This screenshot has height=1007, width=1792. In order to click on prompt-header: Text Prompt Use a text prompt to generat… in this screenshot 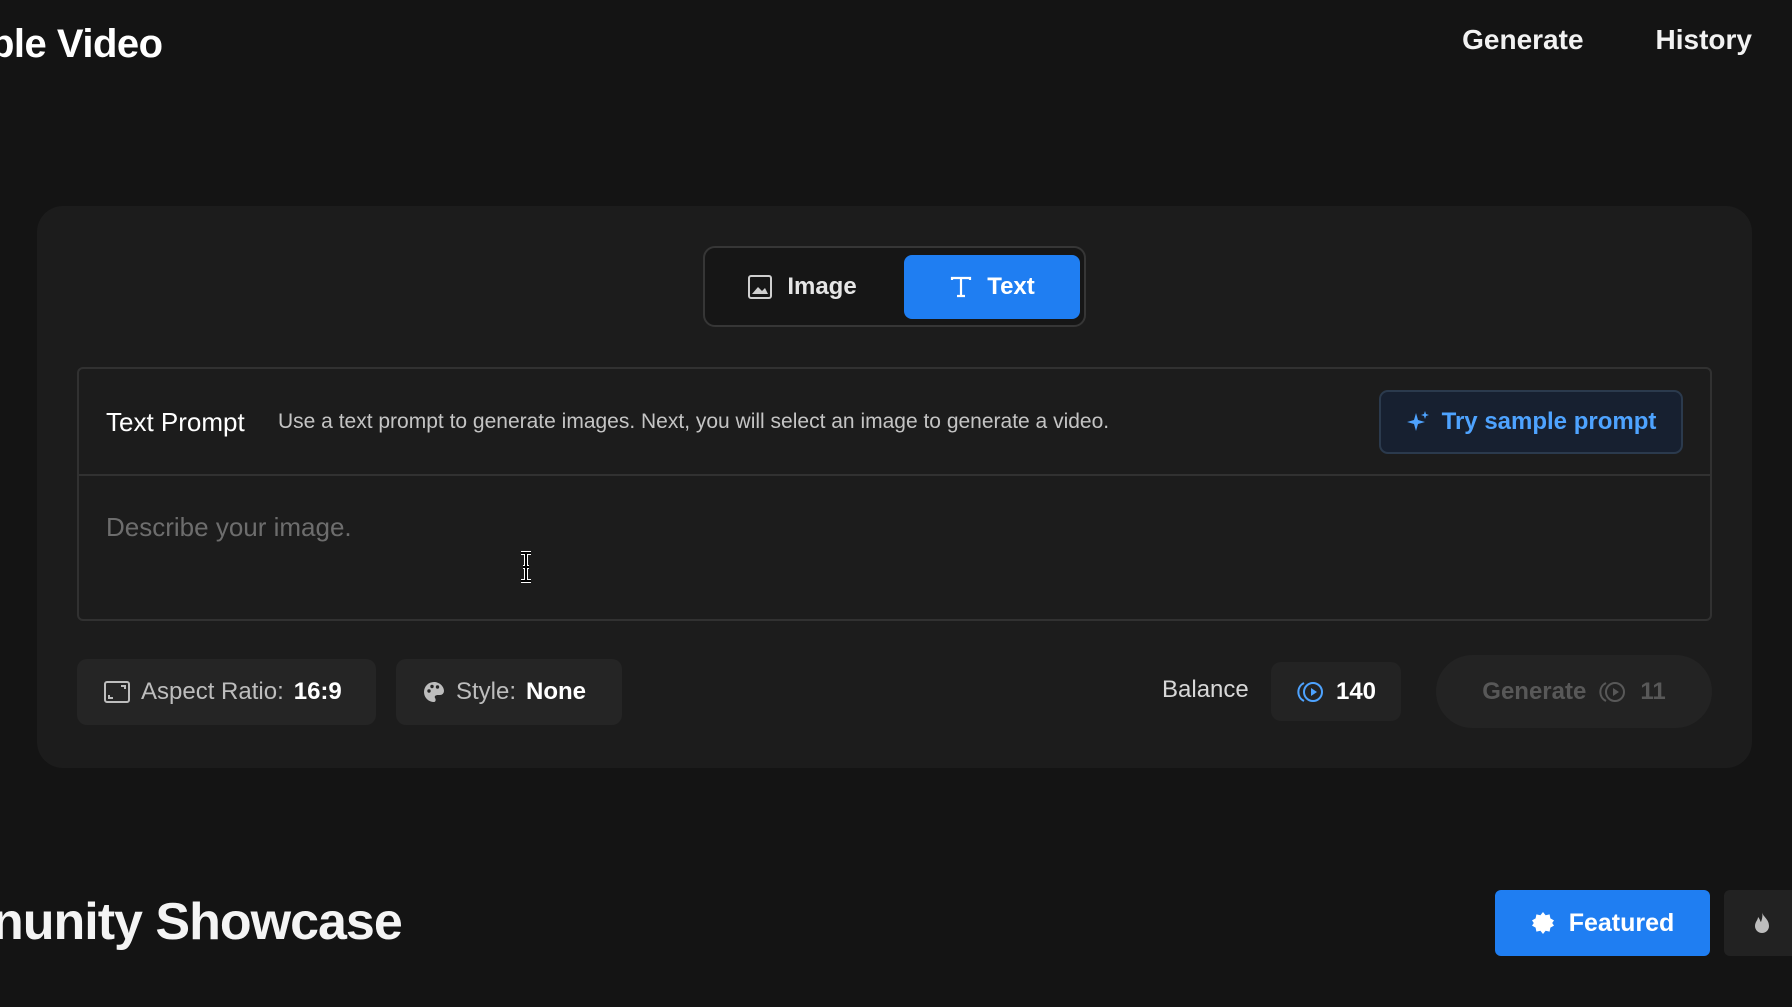, I will do `click(894, 422)`.